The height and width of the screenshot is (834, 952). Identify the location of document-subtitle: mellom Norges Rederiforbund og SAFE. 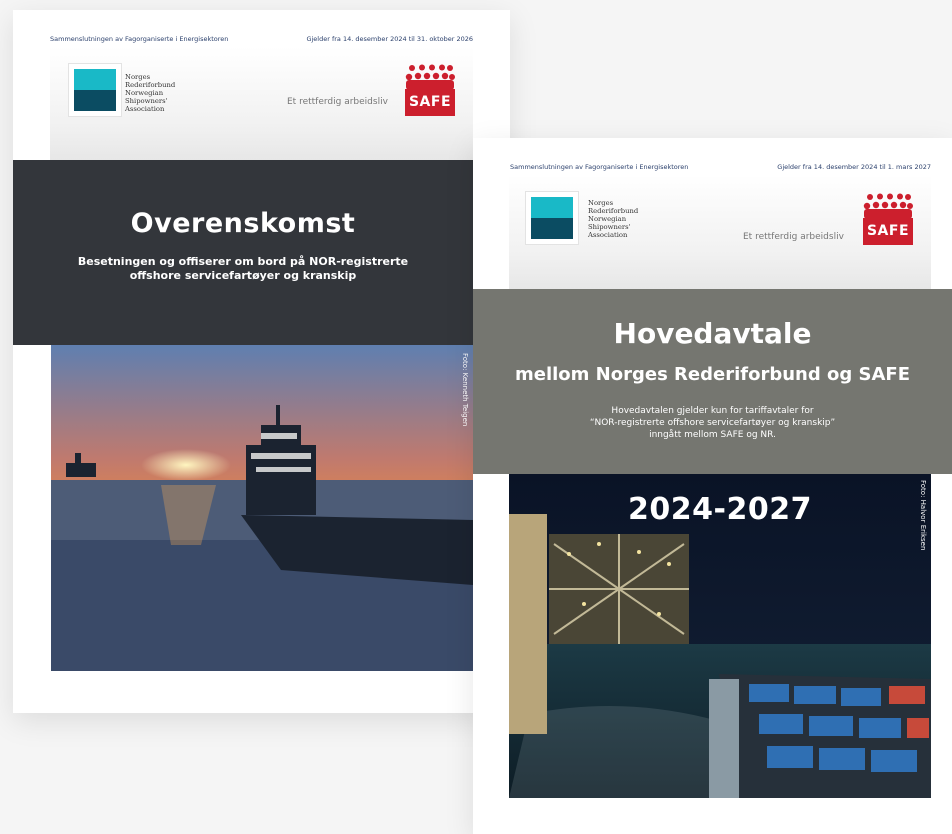
(712, 374).